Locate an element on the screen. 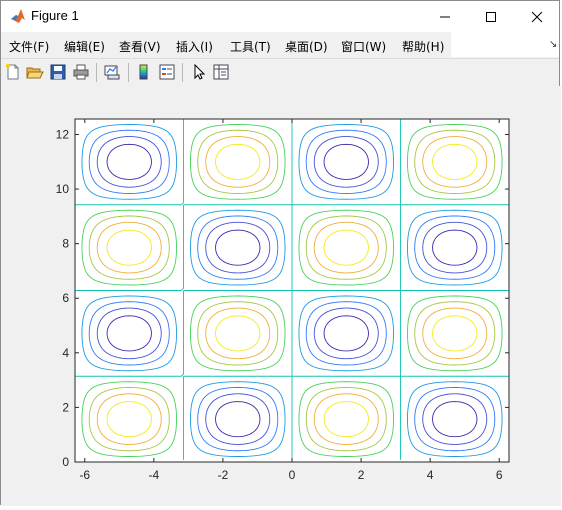 The height and width of the screenshot is (510, 562). maximize-icon is located at coordinates (491, 16).